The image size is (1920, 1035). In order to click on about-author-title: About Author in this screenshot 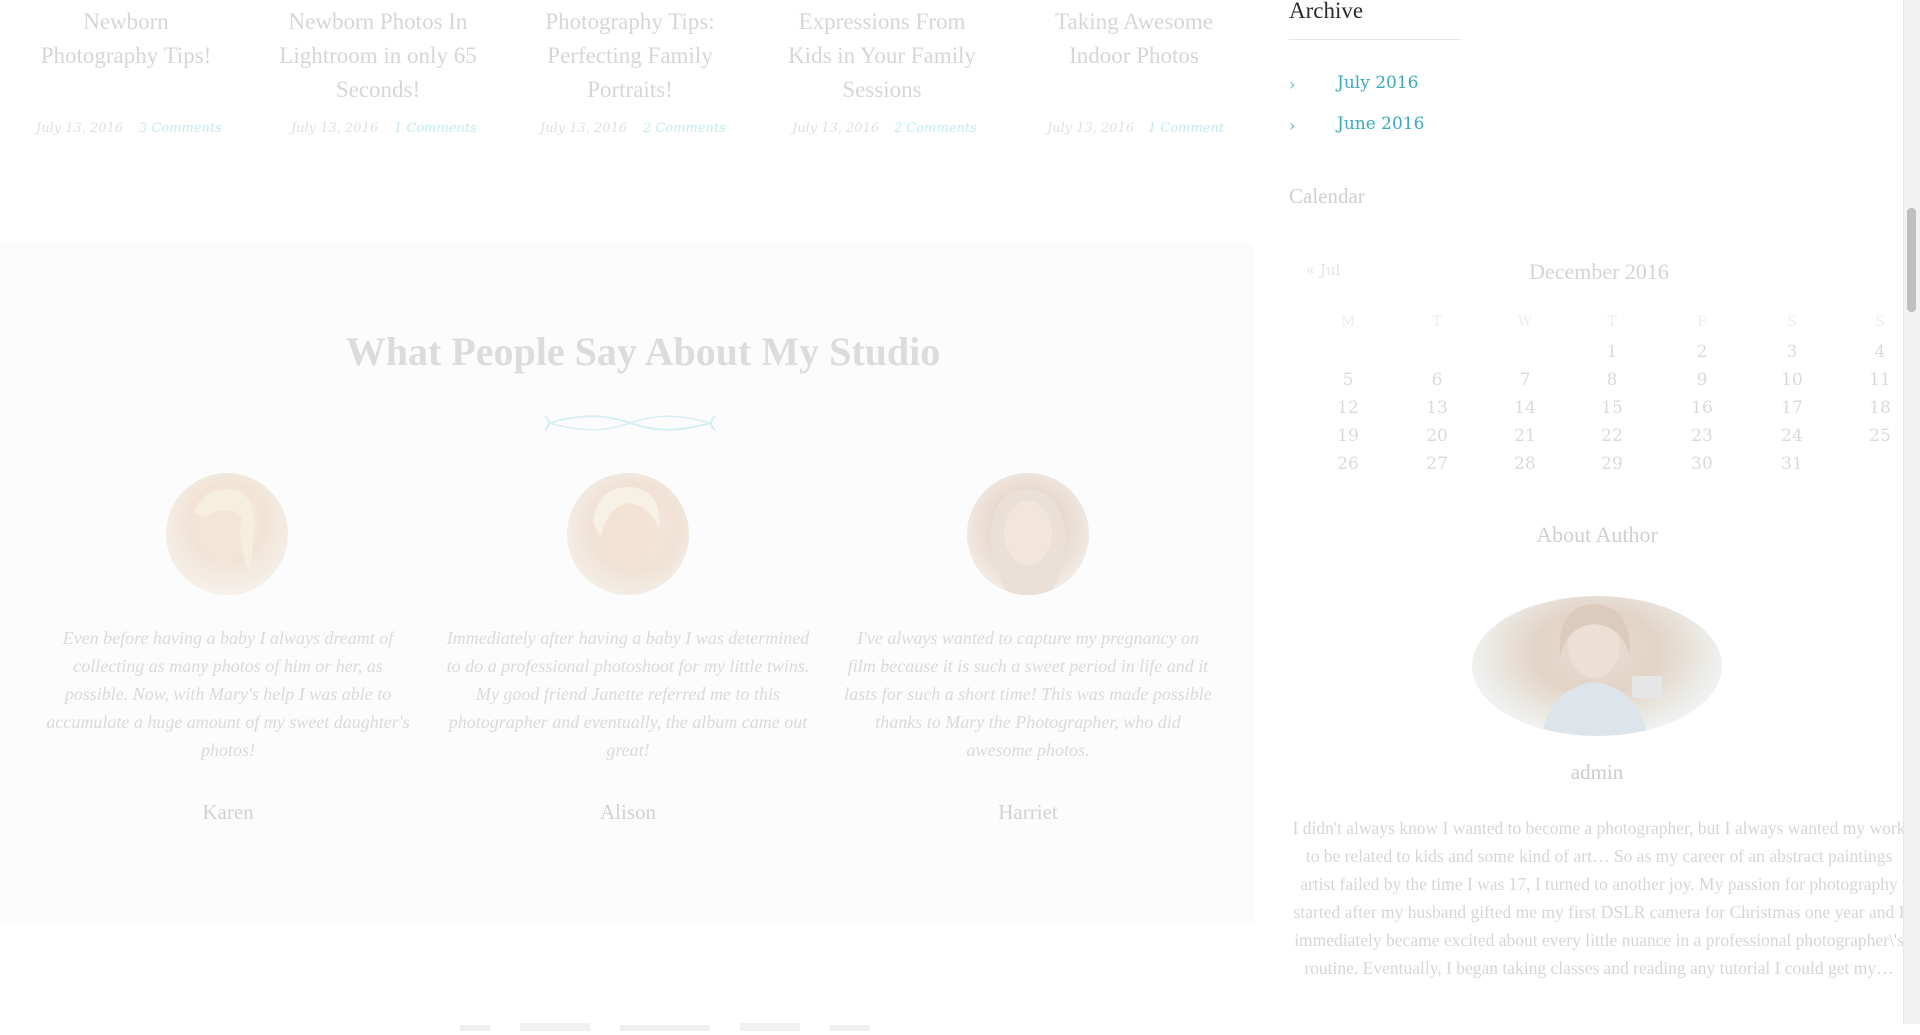, I will do `click(1597, 534)`.